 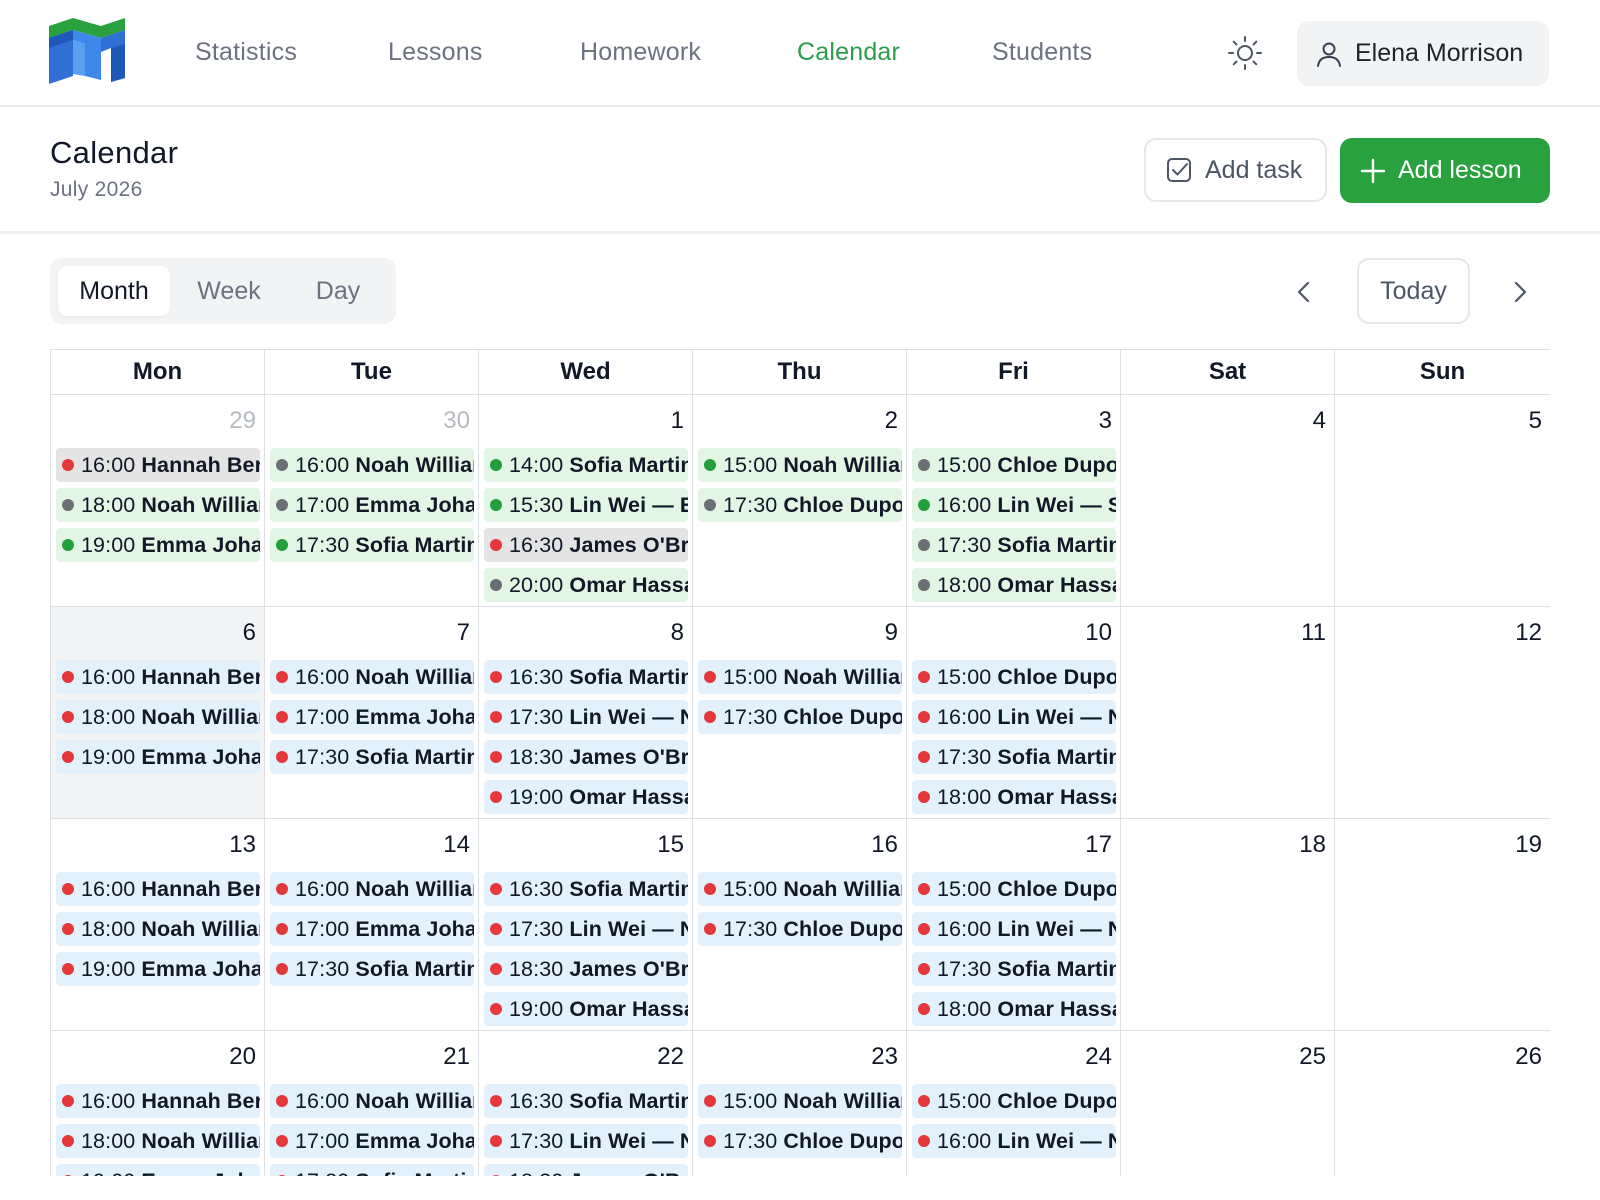 I want to click on next-month-button, so click(x=1519, y=292).